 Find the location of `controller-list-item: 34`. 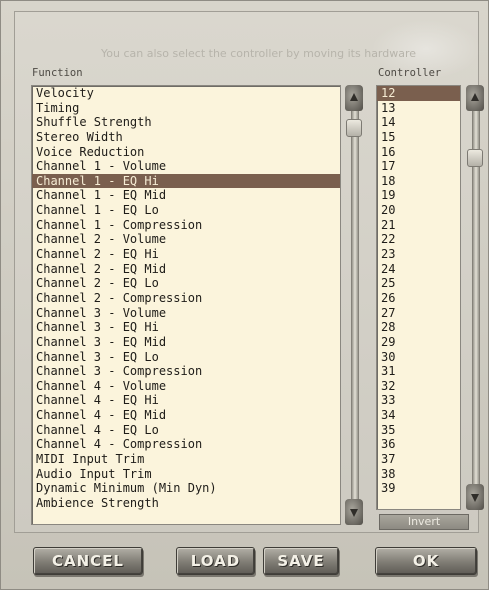

controller-list-item: 34 is located at coordinates (418, 415).